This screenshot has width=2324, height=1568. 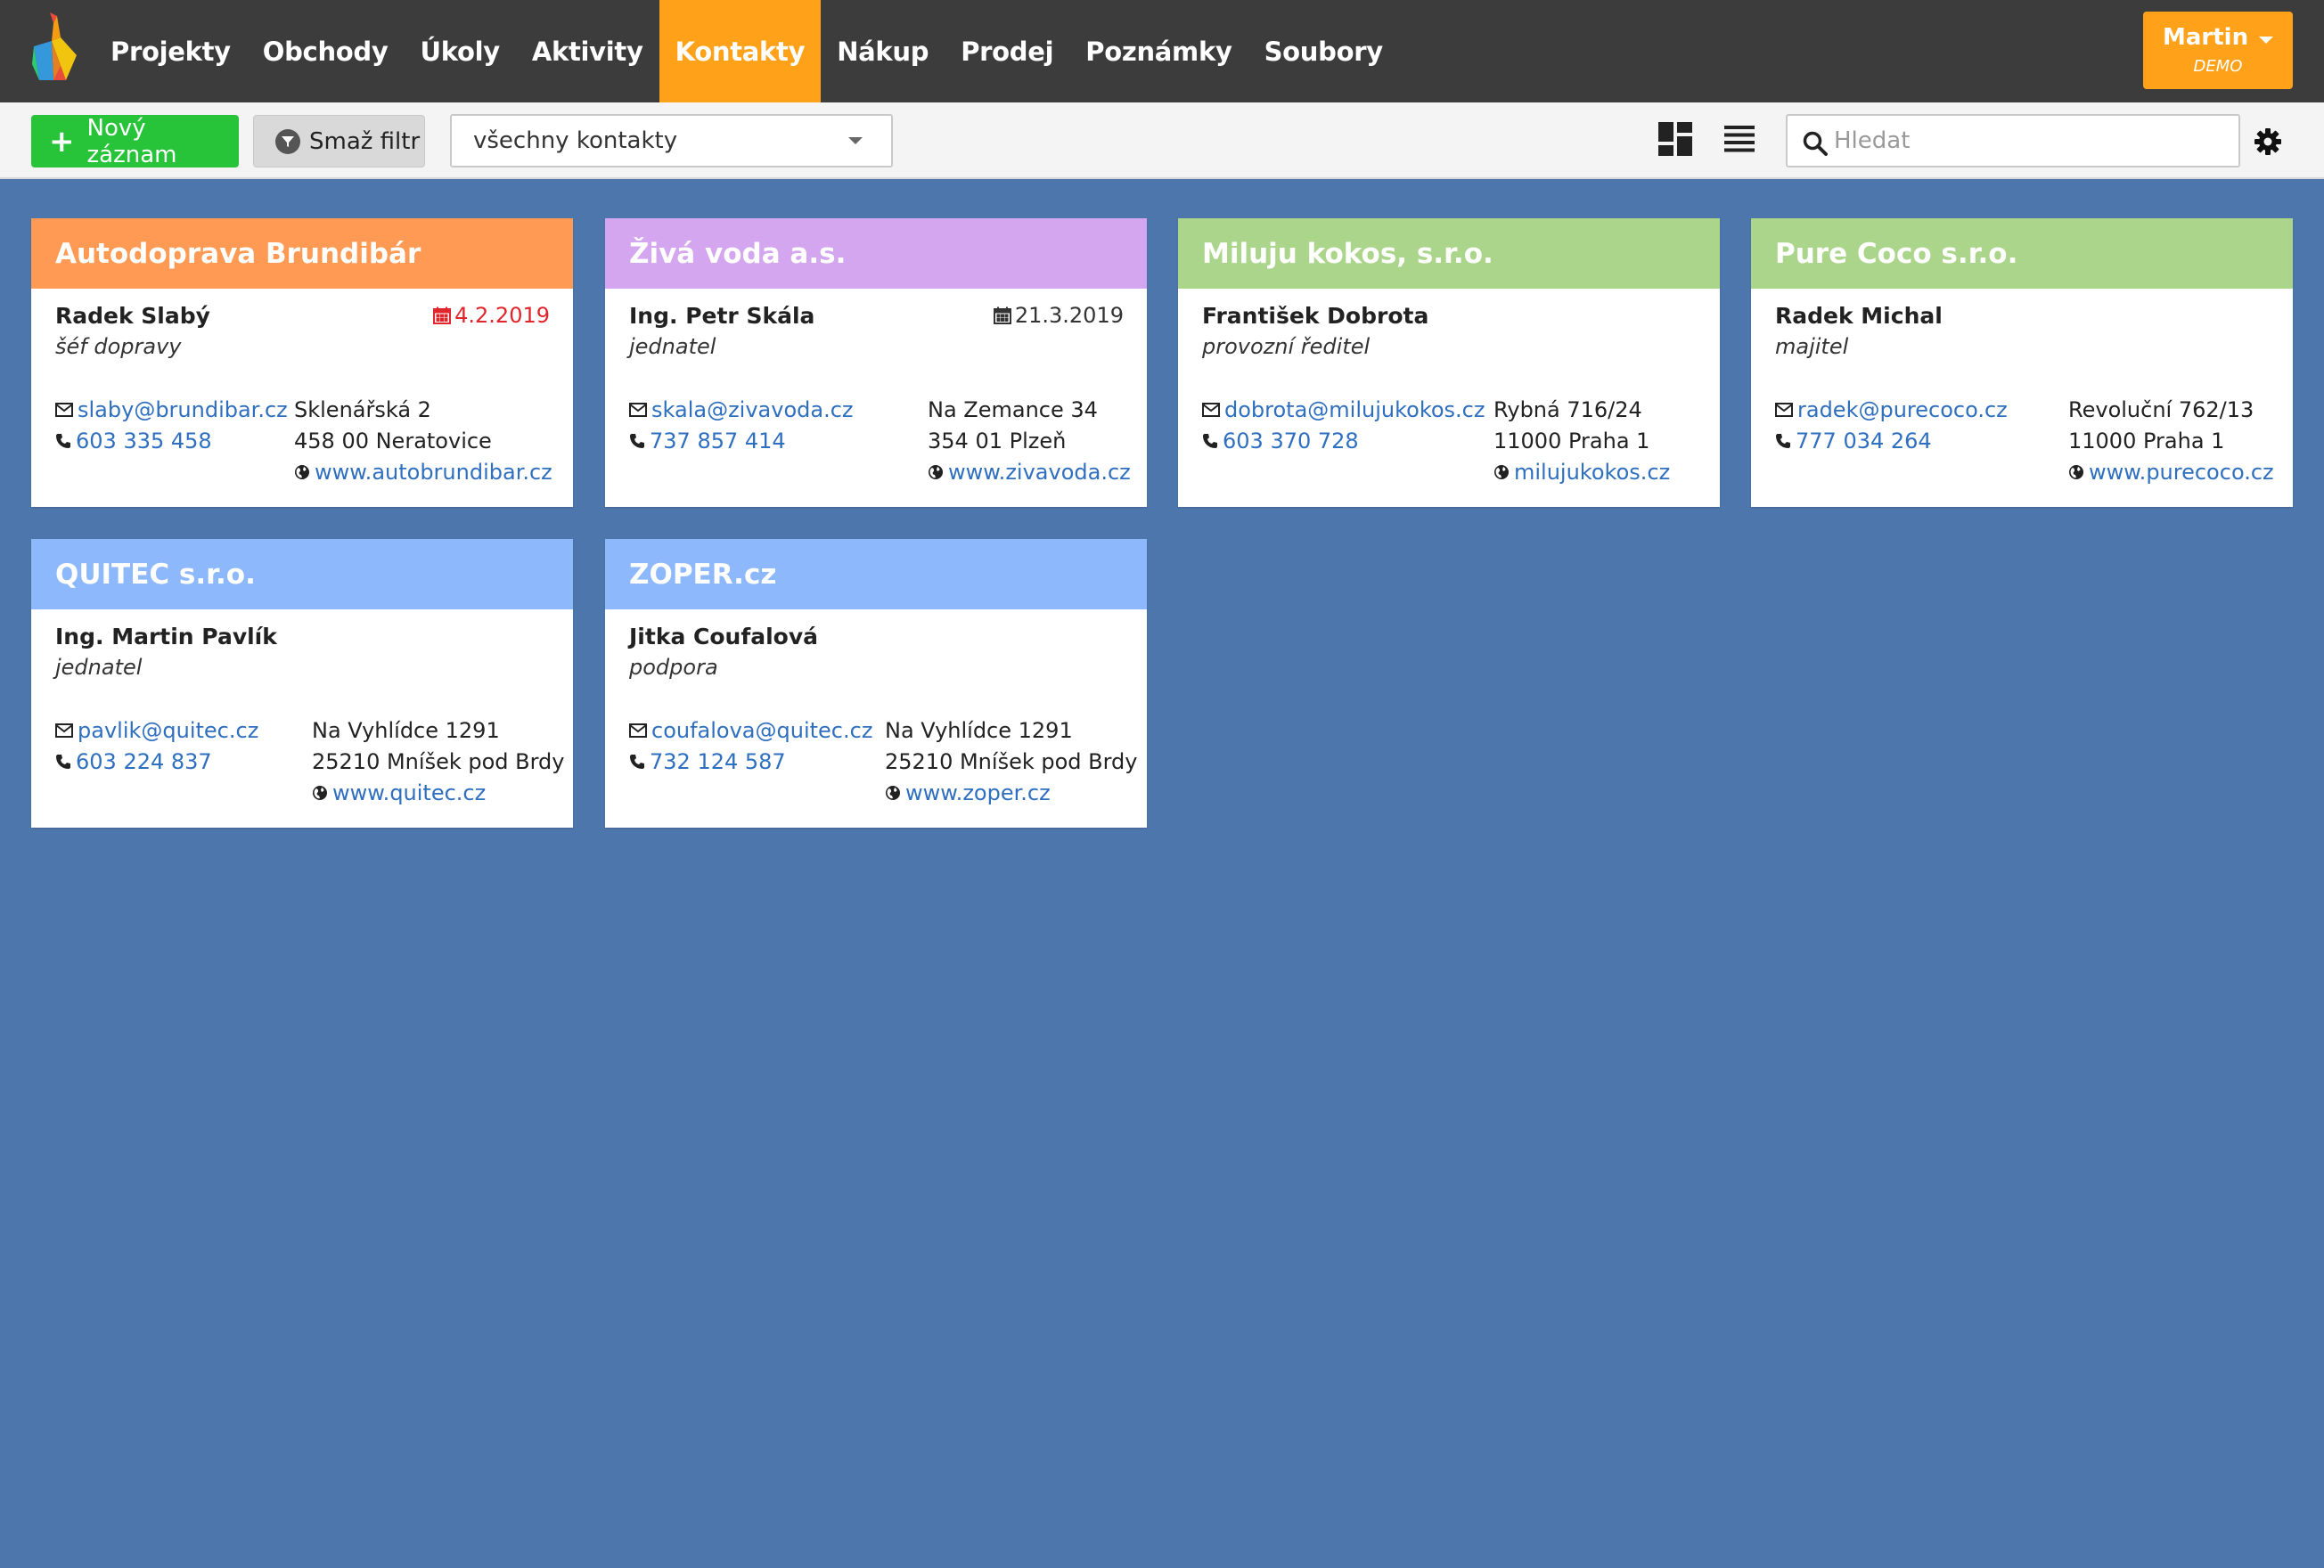 What do you see at coordinates (876, 253) in the screenshot?
I see `card-company-name: Živá voda a.s.` at bounding box center [876, 253].